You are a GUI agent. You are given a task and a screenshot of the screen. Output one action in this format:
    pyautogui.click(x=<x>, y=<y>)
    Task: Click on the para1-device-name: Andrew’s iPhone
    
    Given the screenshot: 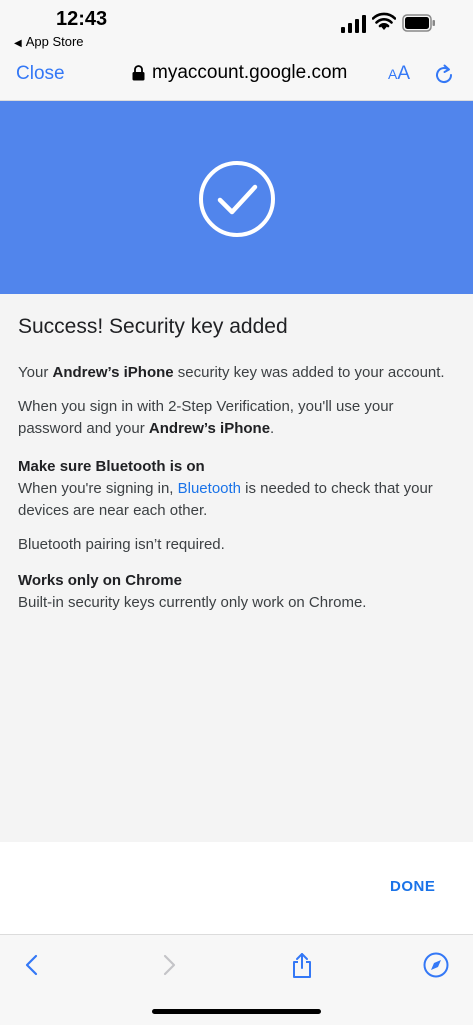 What is the action you would take?
    pyautogui.click(x=113, y=372)
    